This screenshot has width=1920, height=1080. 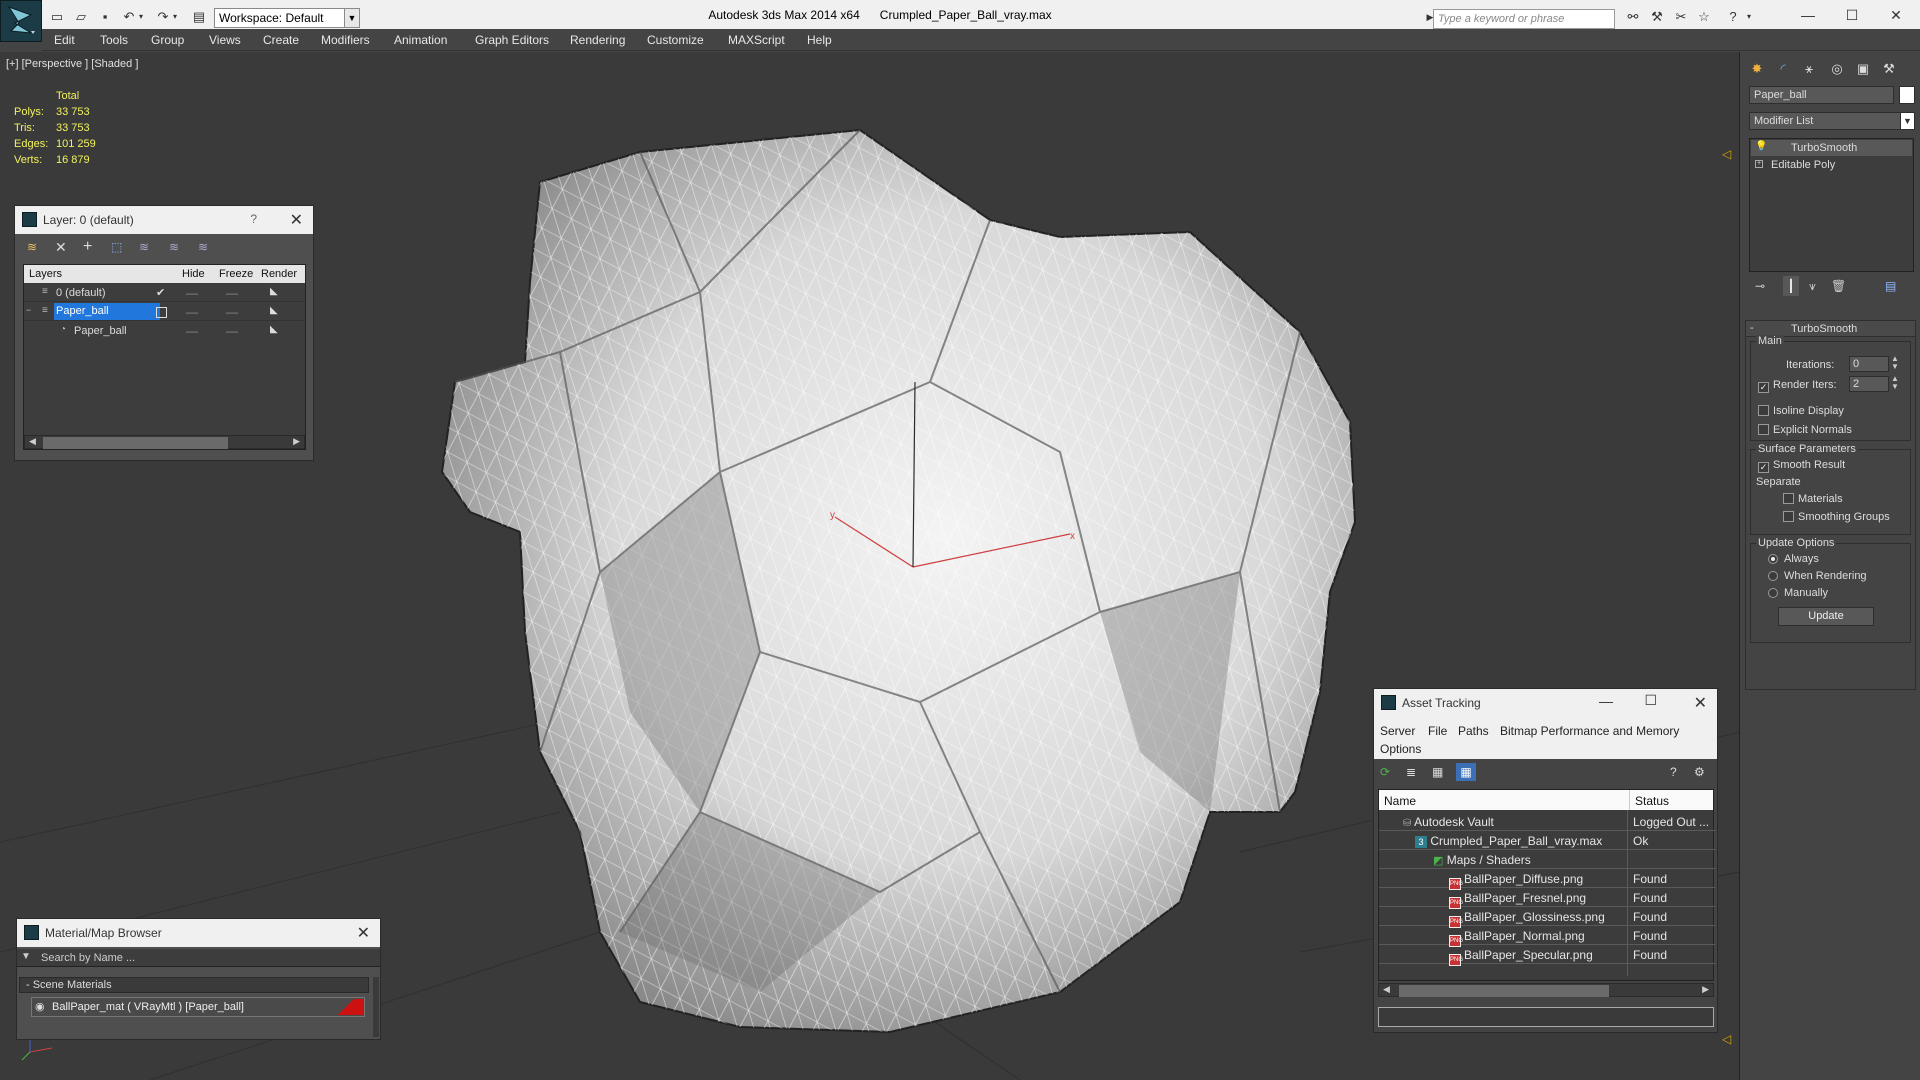 What do you see at coordinates (1411, 772) in the screenshot?
I see `list-view-icon: ≣` at bounding box center [1411, 772].